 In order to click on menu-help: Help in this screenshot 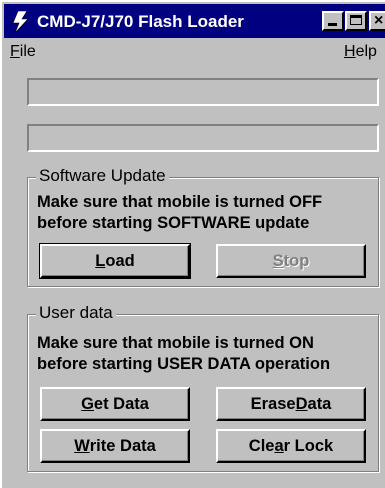, I will do `click(360, 52)`.